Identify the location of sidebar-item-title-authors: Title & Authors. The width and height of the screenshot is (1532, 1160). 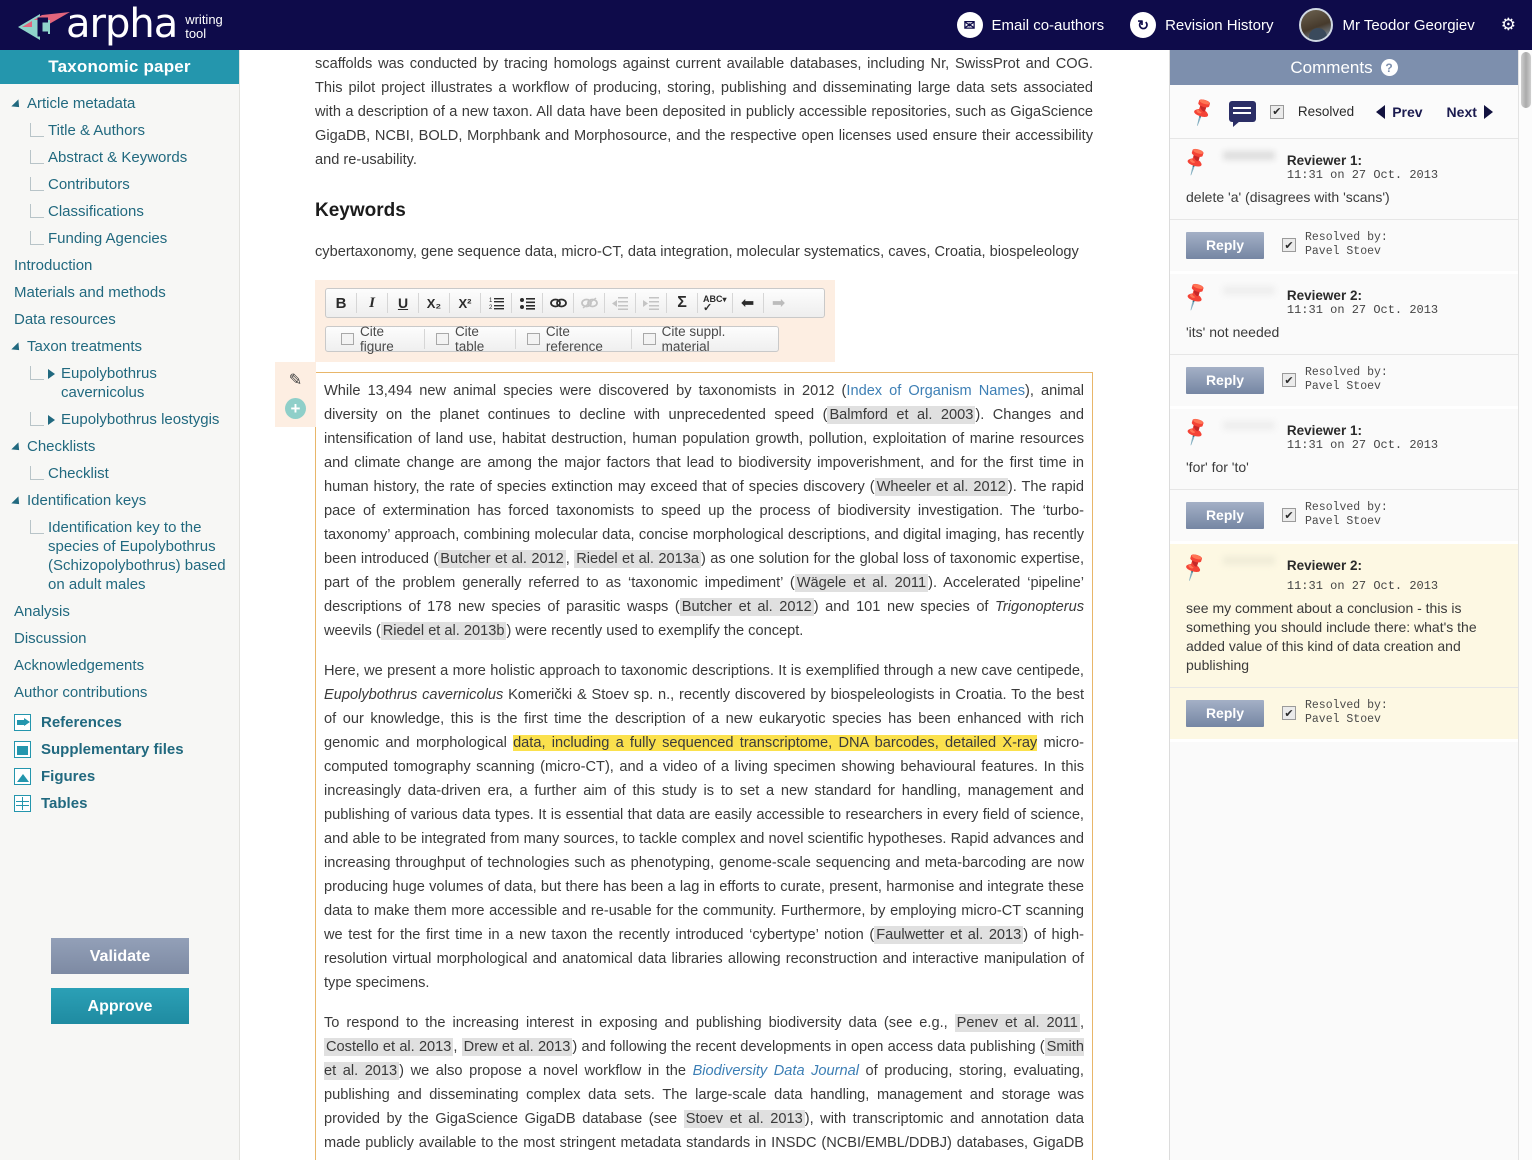
(119, 130).